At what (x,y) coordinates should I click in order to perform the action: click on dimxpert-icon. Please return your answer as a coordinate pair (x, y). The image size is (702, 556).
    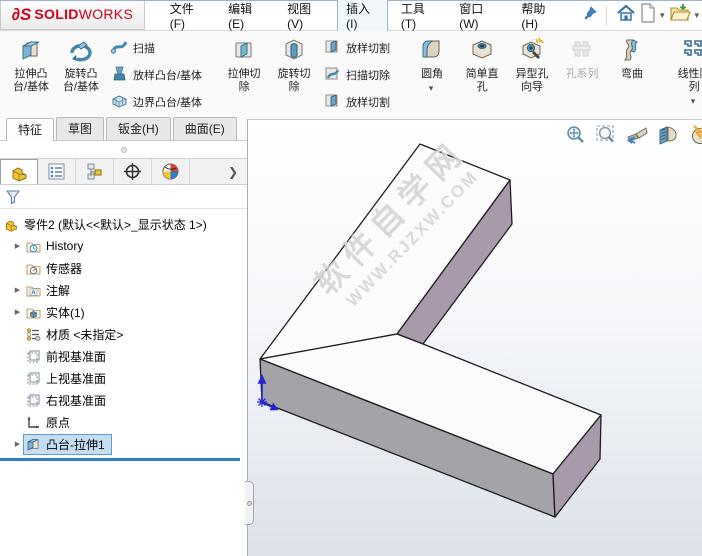
    Looking at the image, I should click on (132, 171).